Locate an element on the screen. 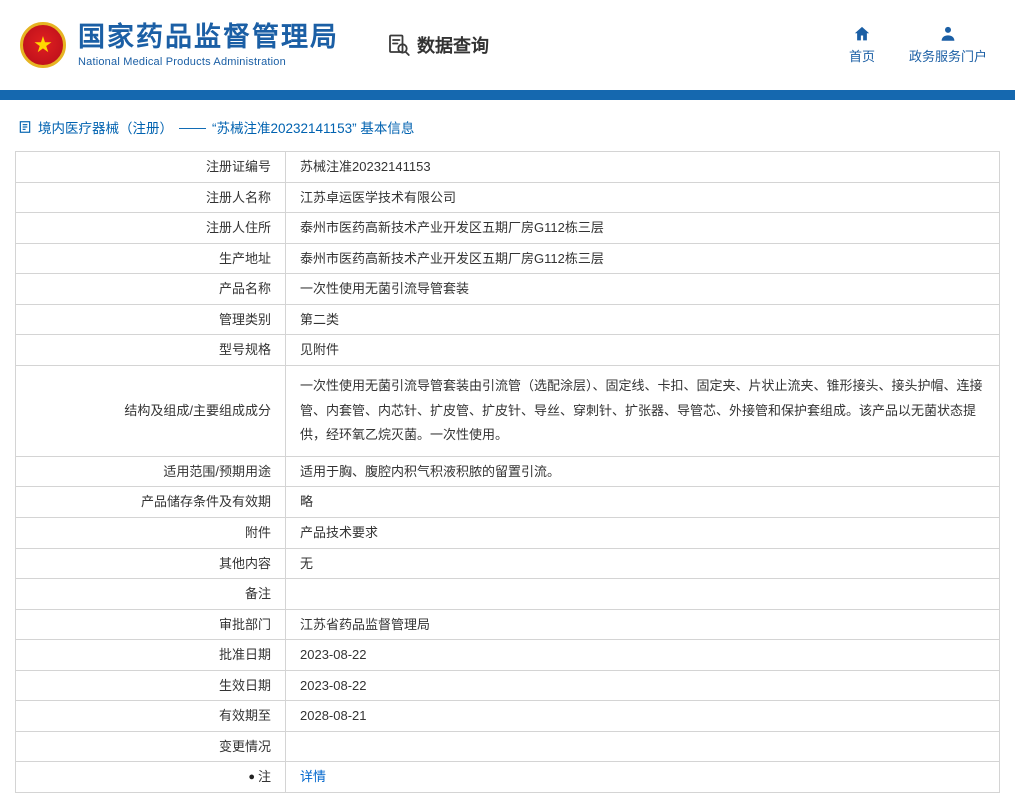  row-label: ● 注 is located at coordinates (150, 777).